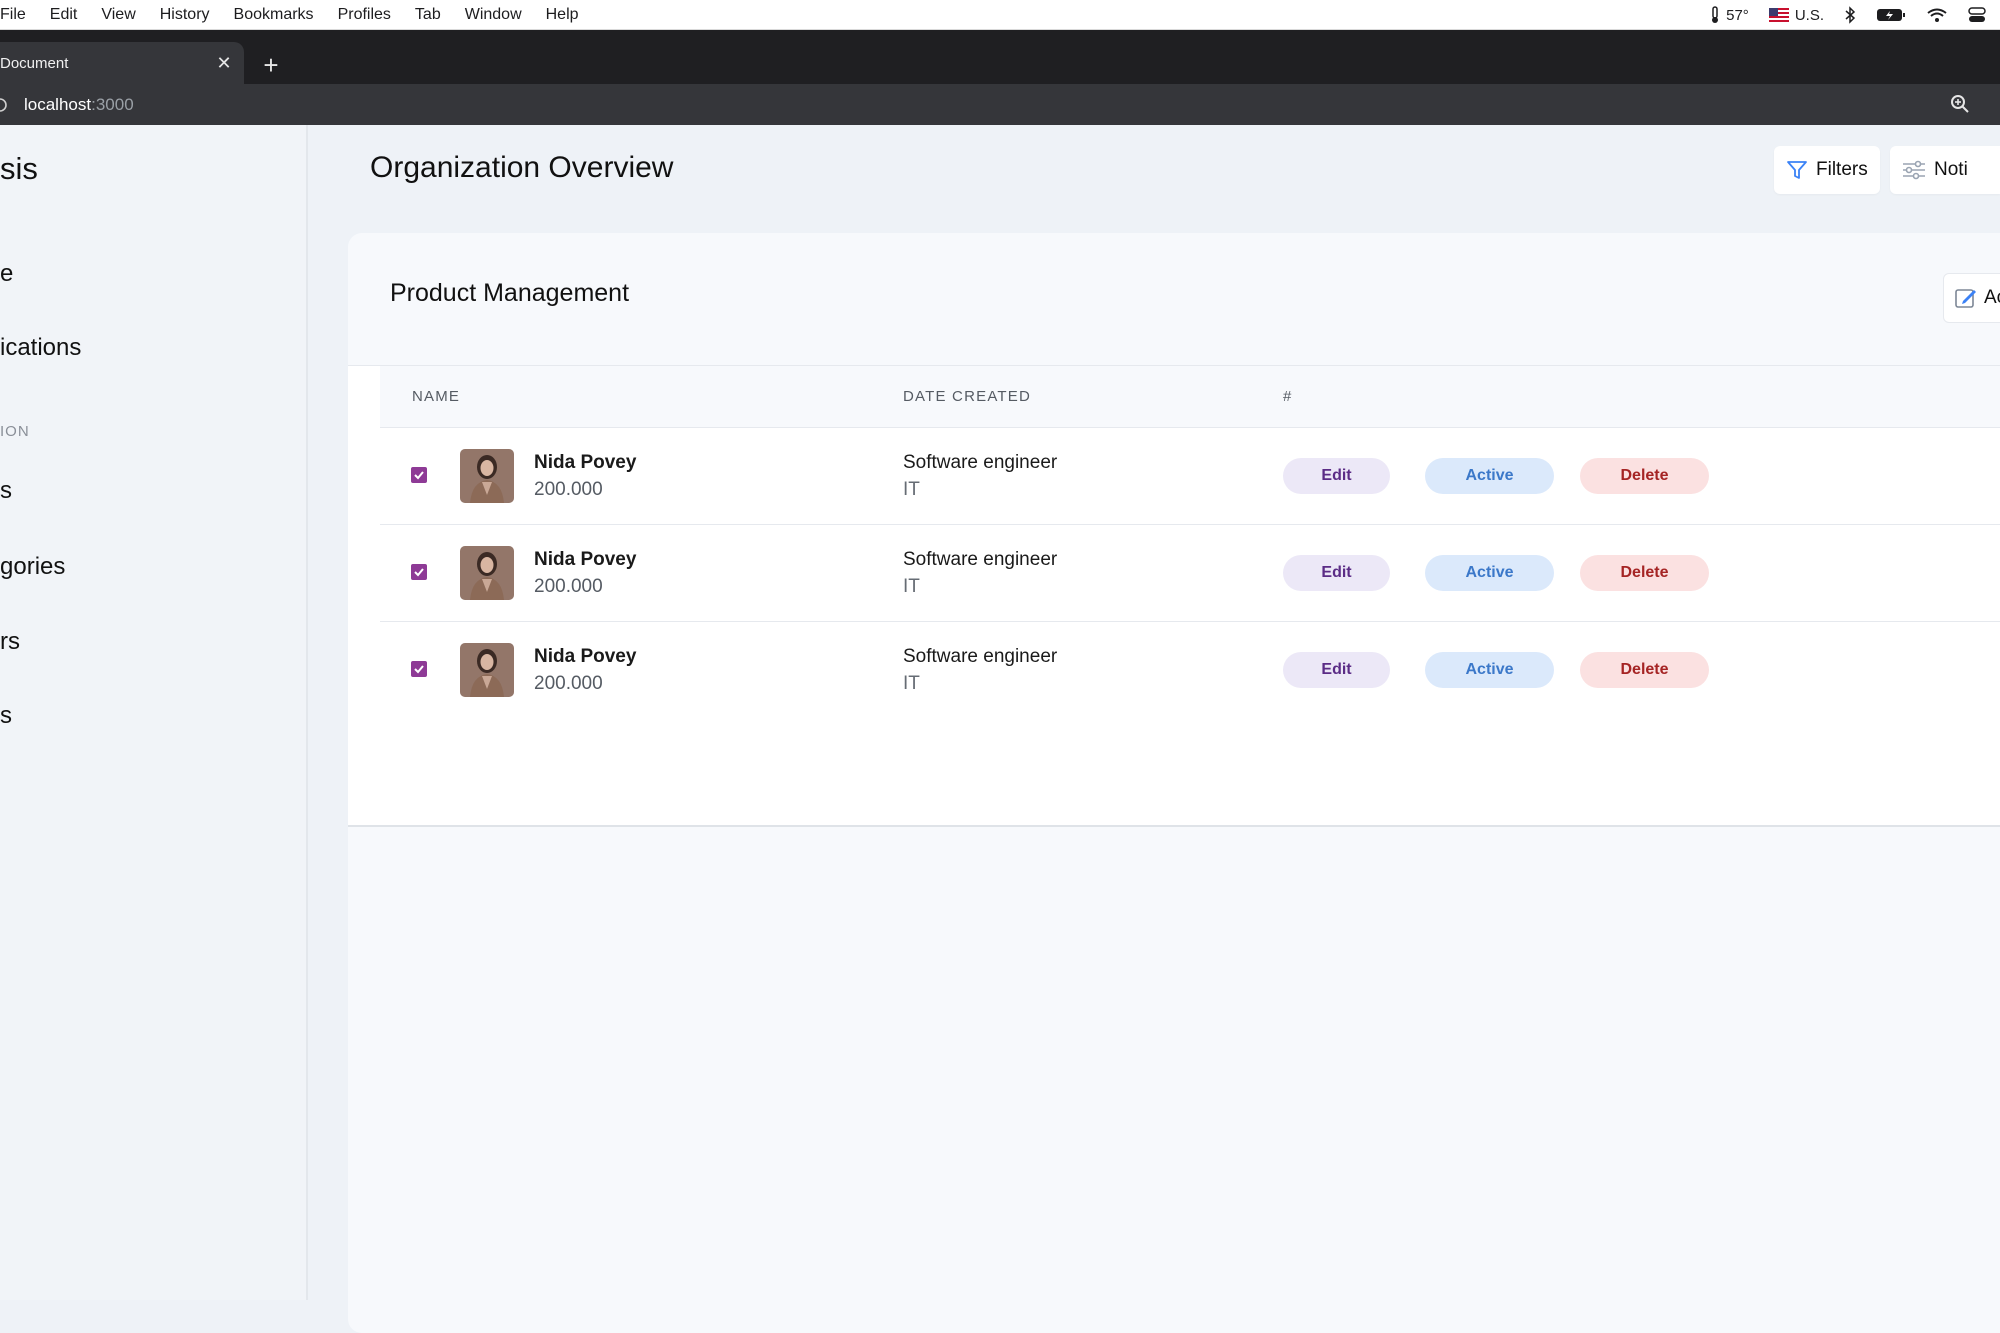 This screenshot has height=1333, width=2000. Describe the element at coordinates (154, 712) in the screenshot. I see `sidebar: sis e ications ION s gories rs s` at that location.